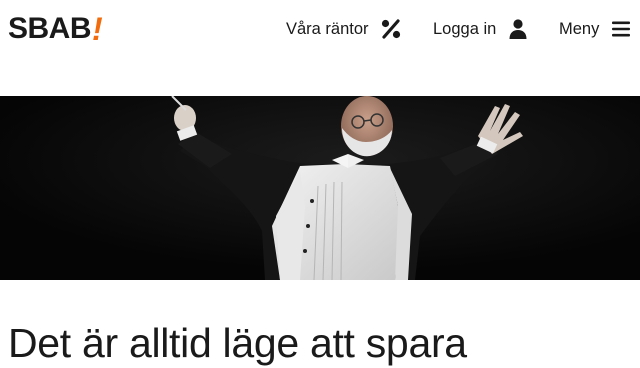 This screenshot has height=368, width=640. I want to click on nav-our-rates-link: Våra räntor, so click(344, 29).